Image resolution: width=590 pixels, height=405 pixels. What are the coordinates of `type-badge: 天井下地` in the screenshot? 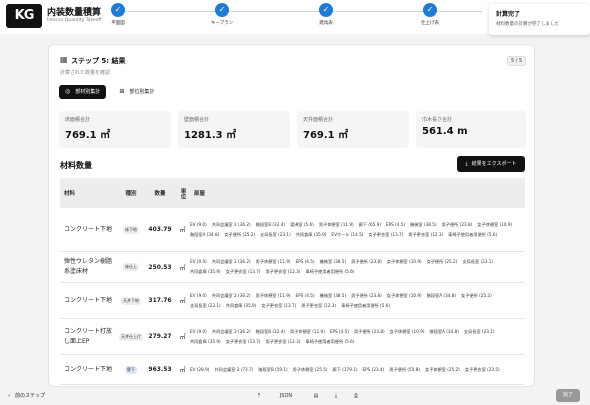 It's located at (131, 300).